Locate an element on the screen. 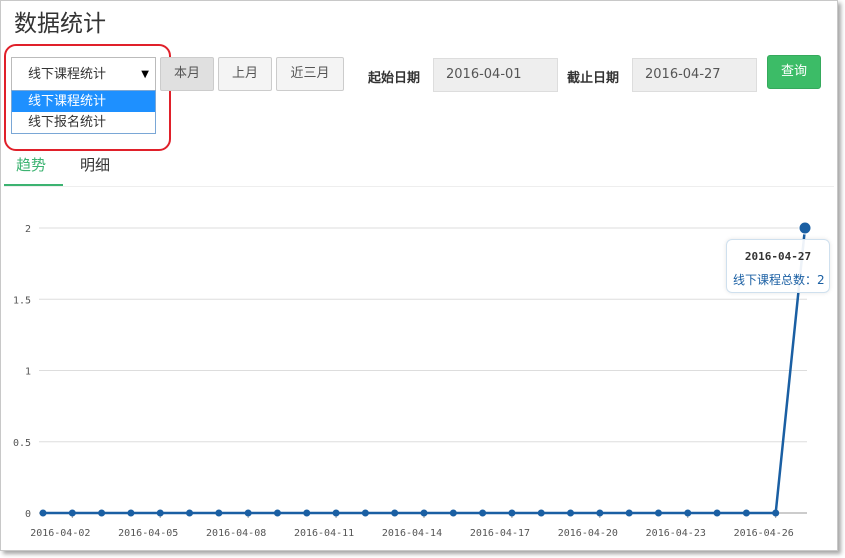 The width and height of the screenshot is (845, 558). x-tick-label: 2016-04-11 is located at coordinates (324, 533).